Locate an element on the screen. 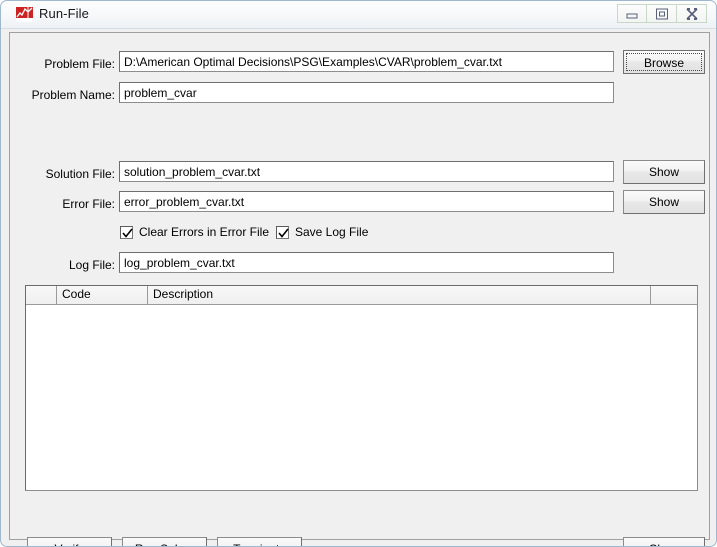 This screenshot has height=547, width=717. browse-button: Browse is located at coordinates (664, 62).